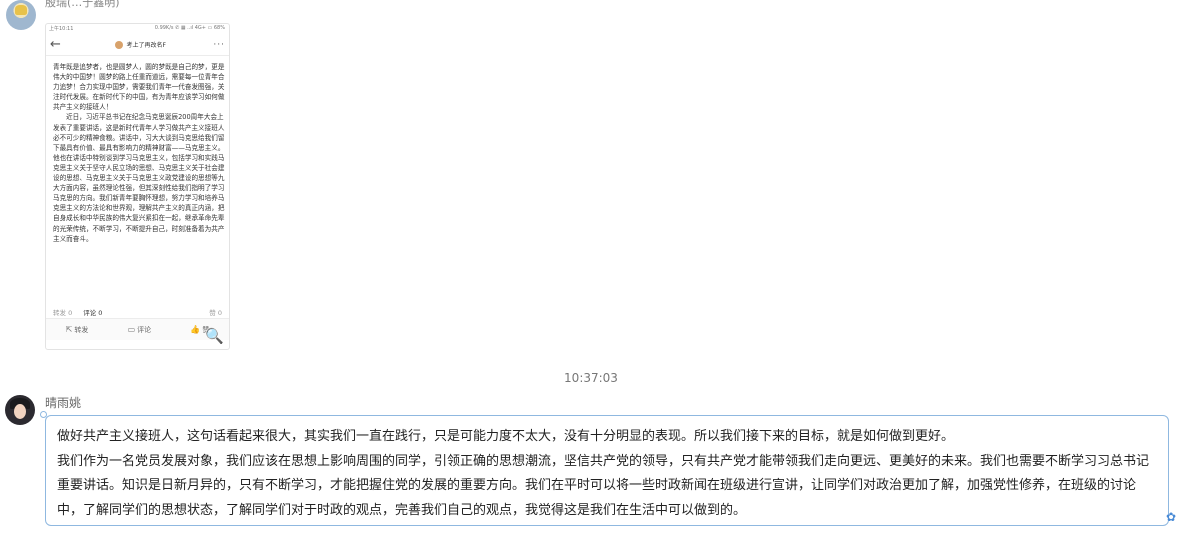 The height and width of the screenshot is (534, 1182). I want to click on post-header: ← 考上了再改名F ···, so click(137, 44).